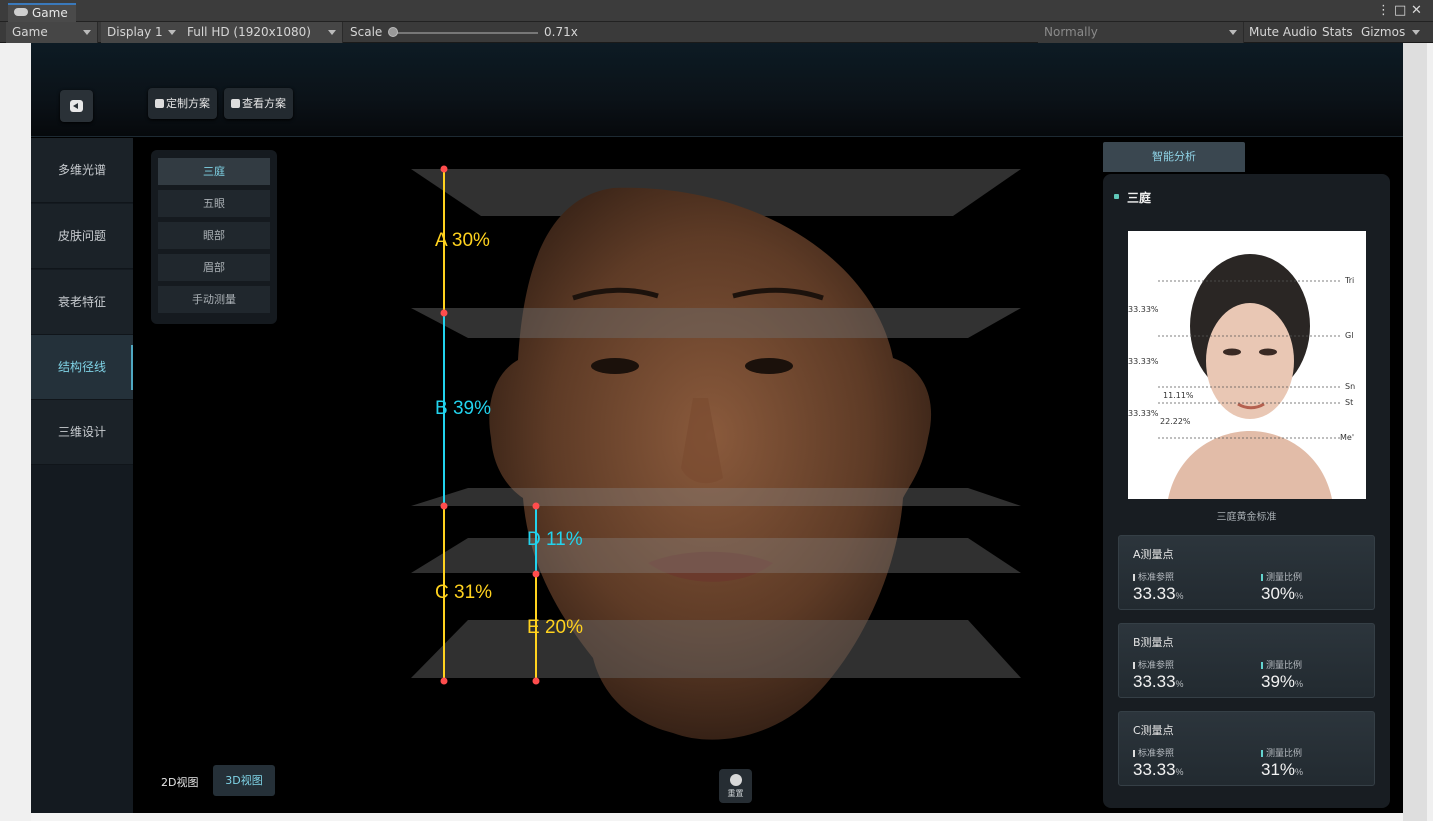 This screenshot has width=1433, height=821. Describe the element at coordinates (21, 12) in the screenshot. I see `gamepad-icon` at that location.